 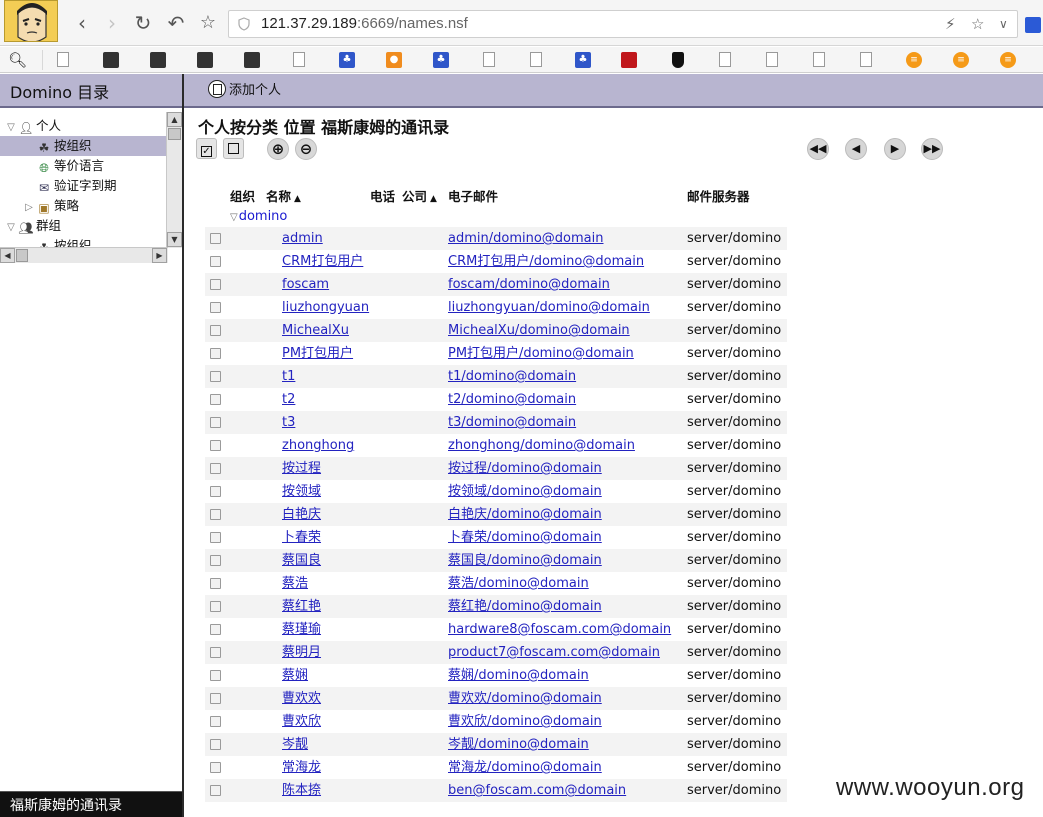 I want to click on person-name-link: admin, so click(x=302, y=238).